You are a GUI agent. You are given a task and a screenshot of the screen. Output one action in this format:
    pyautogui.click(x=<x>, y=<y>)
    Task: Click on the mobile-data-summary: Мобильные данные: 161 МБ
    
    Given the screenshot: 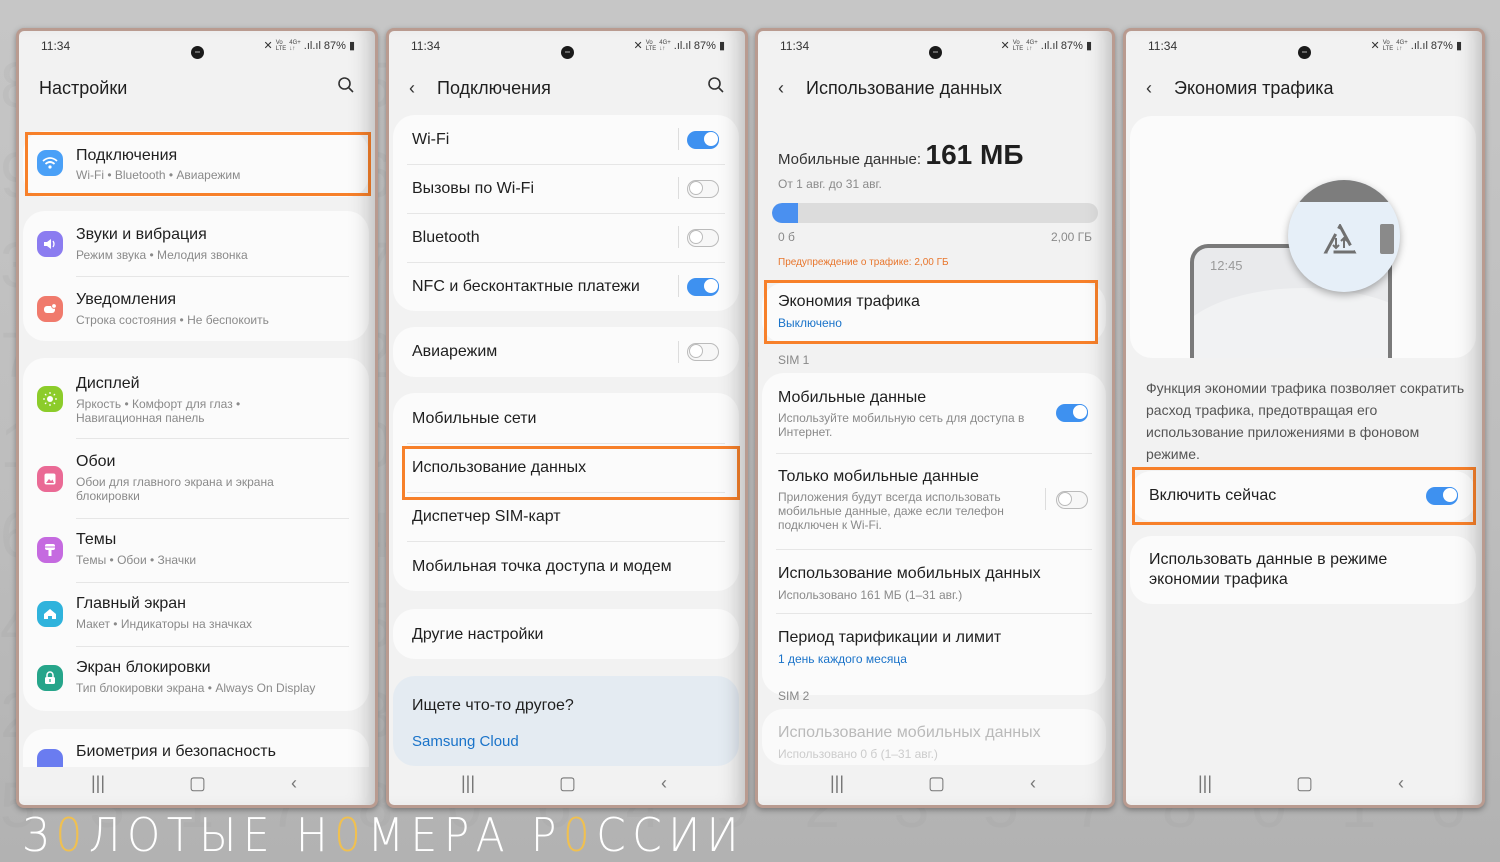 What is the action you would take?
    pyautogui.click(x=900, y=155)
    